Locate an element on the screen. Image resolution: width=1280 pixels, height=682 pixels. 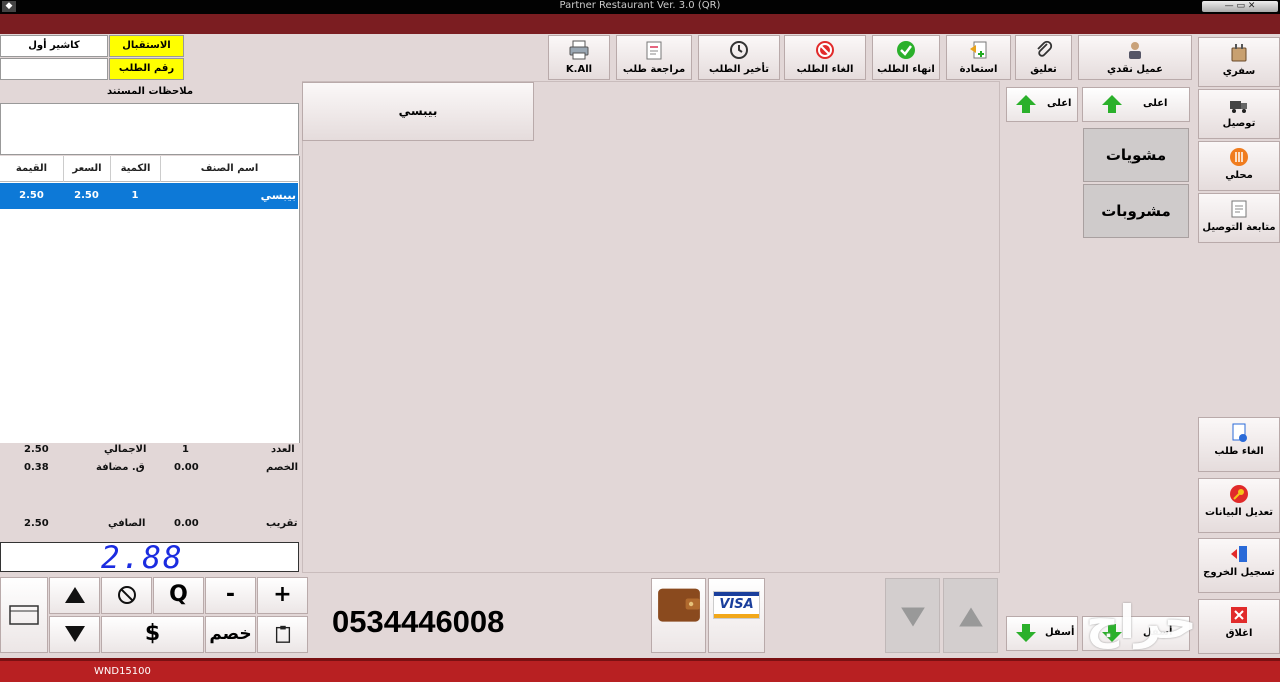
order-number-field is located at coordinates (54, 69).